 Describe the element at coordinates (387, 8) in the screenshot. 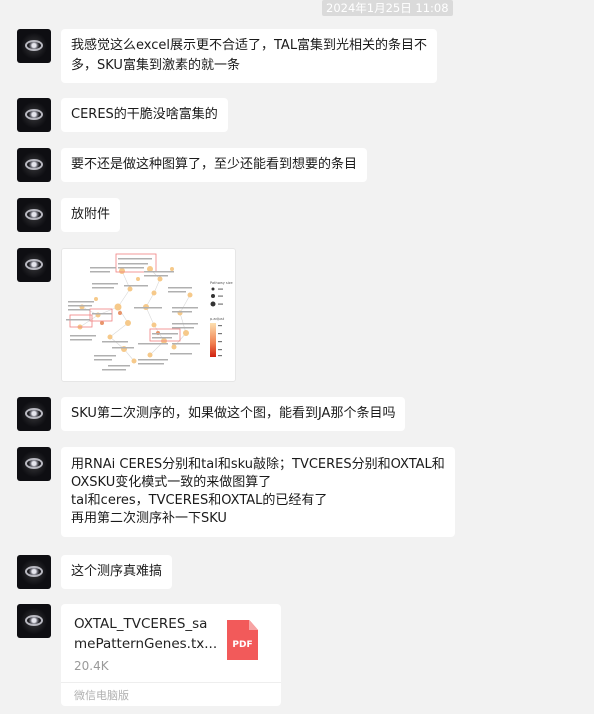

I see `timestamp: 2024年1月25日 11:08` at that location.